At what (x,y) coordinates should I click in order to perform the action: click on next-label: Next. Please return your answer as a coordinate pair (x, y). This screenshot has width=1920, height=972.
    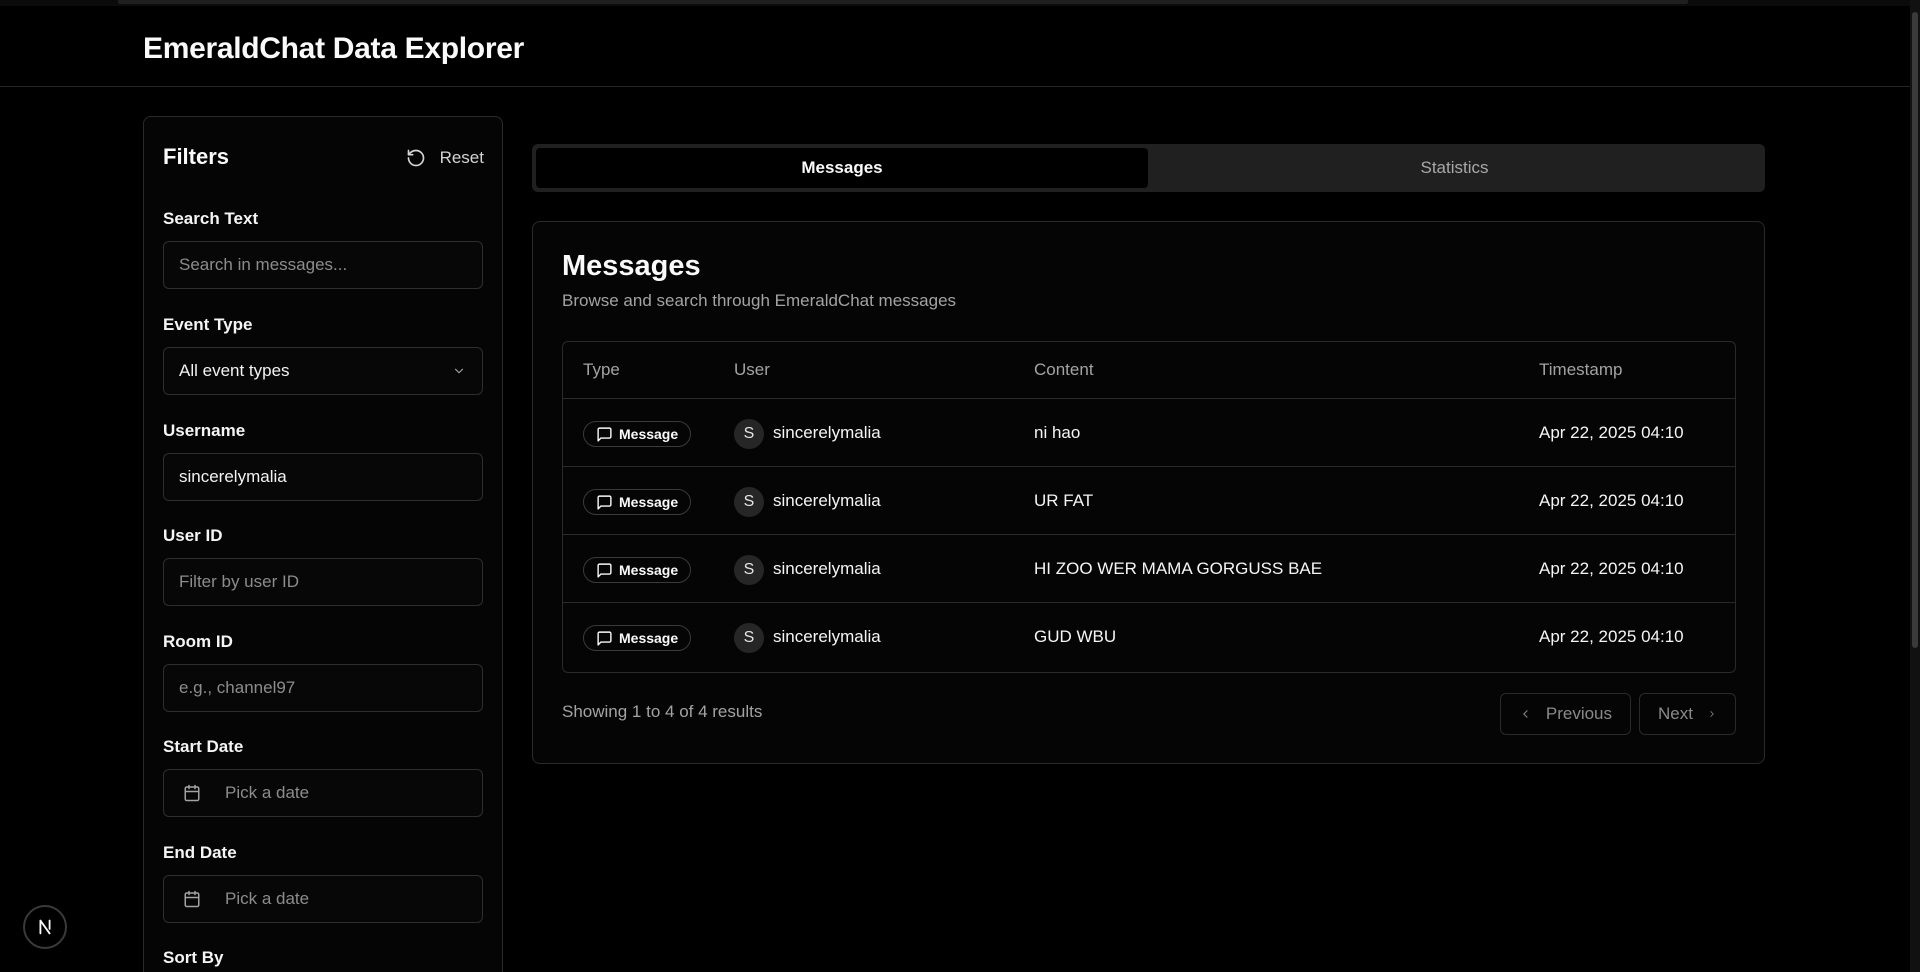
    Looking at the image, I should click on (1675, 713).